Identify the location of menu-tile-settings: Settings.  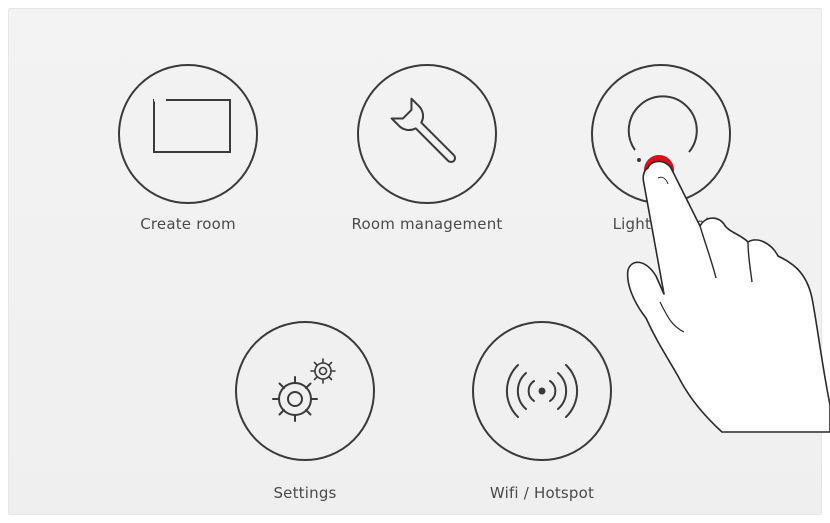
(305, 421).